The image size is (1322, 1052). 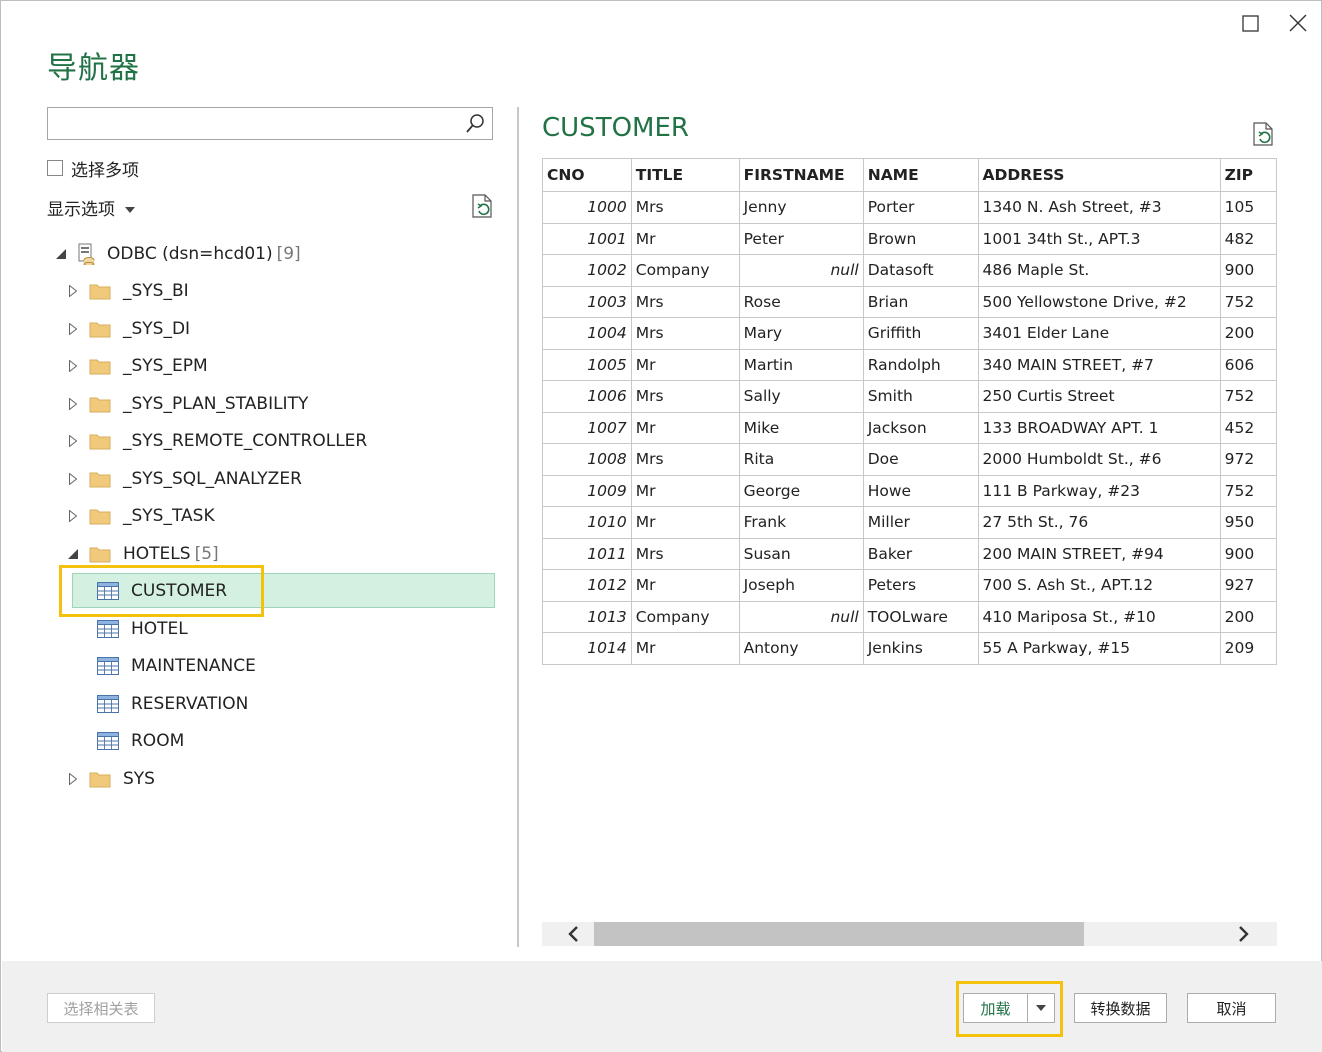 What do you see at coordinates (685, 207) in the screenshot?
I see `table-cell: Mrs` at bounding box center [685, 207].